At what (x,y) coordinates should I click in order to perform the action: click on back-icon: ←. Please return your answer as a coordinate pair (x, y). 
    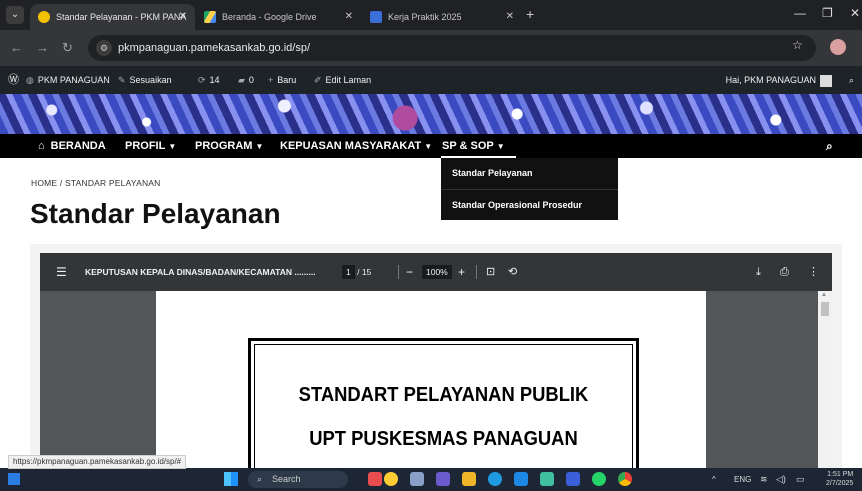
    Looking at the image, I should click on (16, 47).